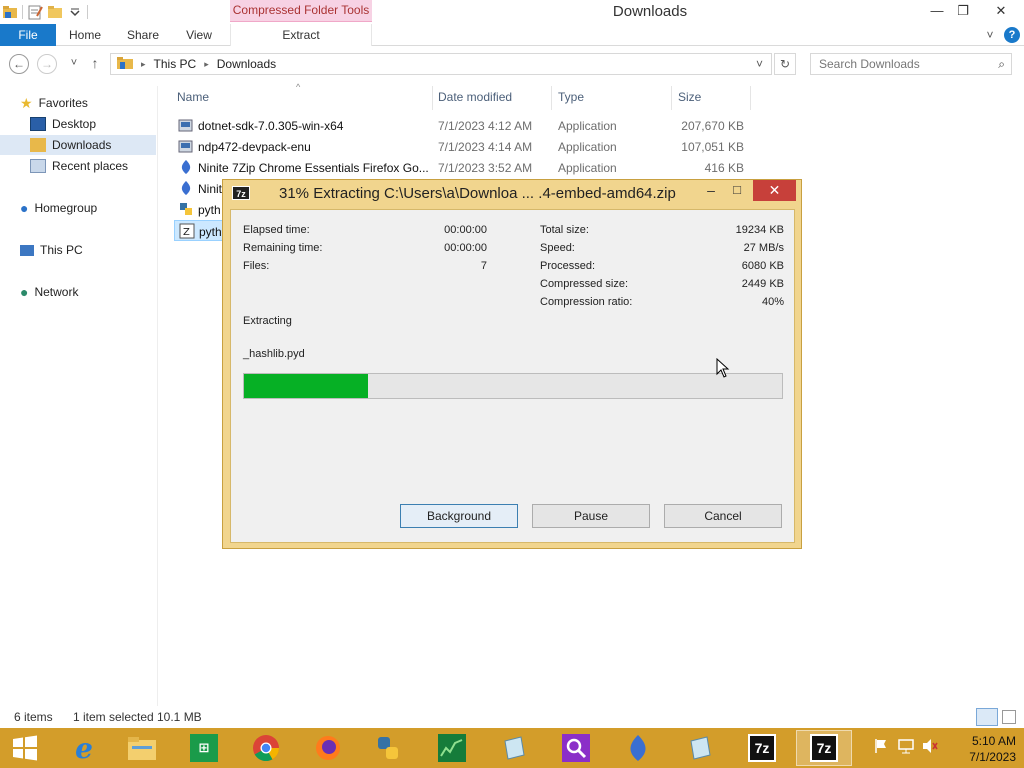  Describe the element at coordinates (210, 189) in the screenshot. I see `file-name: Ninit` at that location.